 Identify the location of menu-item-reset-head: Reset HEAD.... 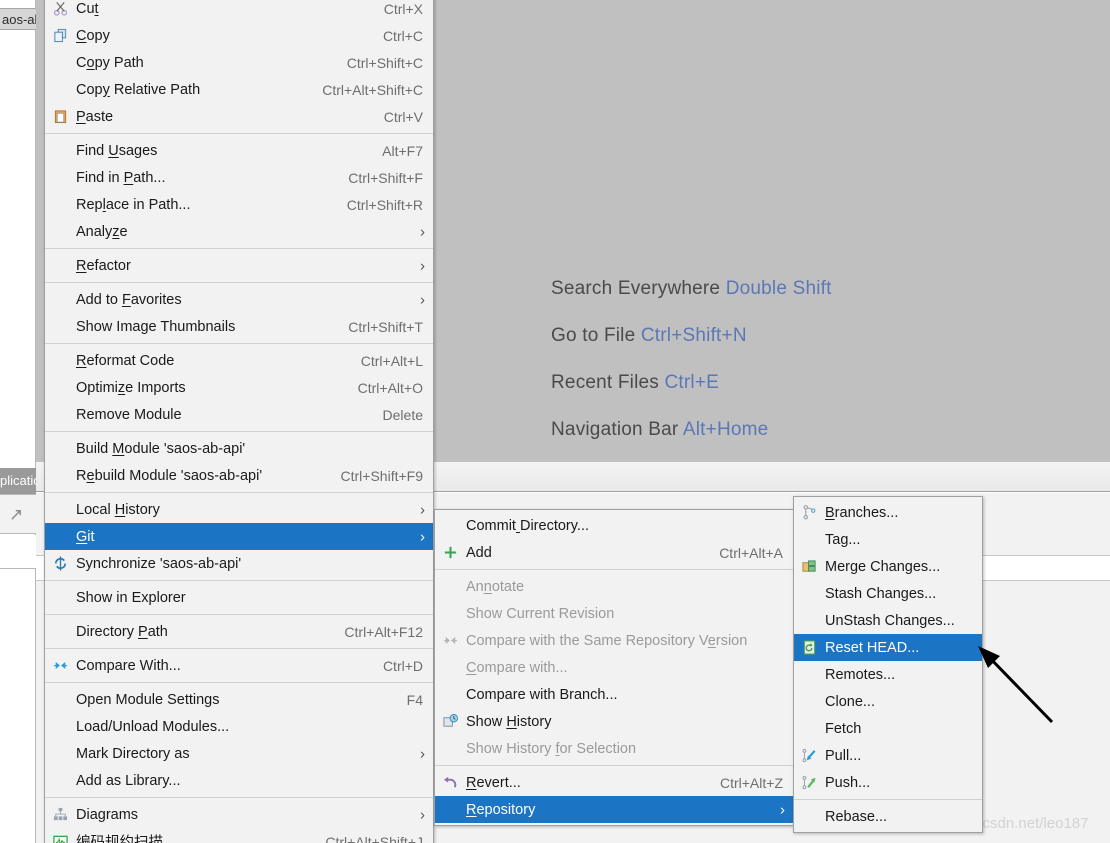
(888, 647).